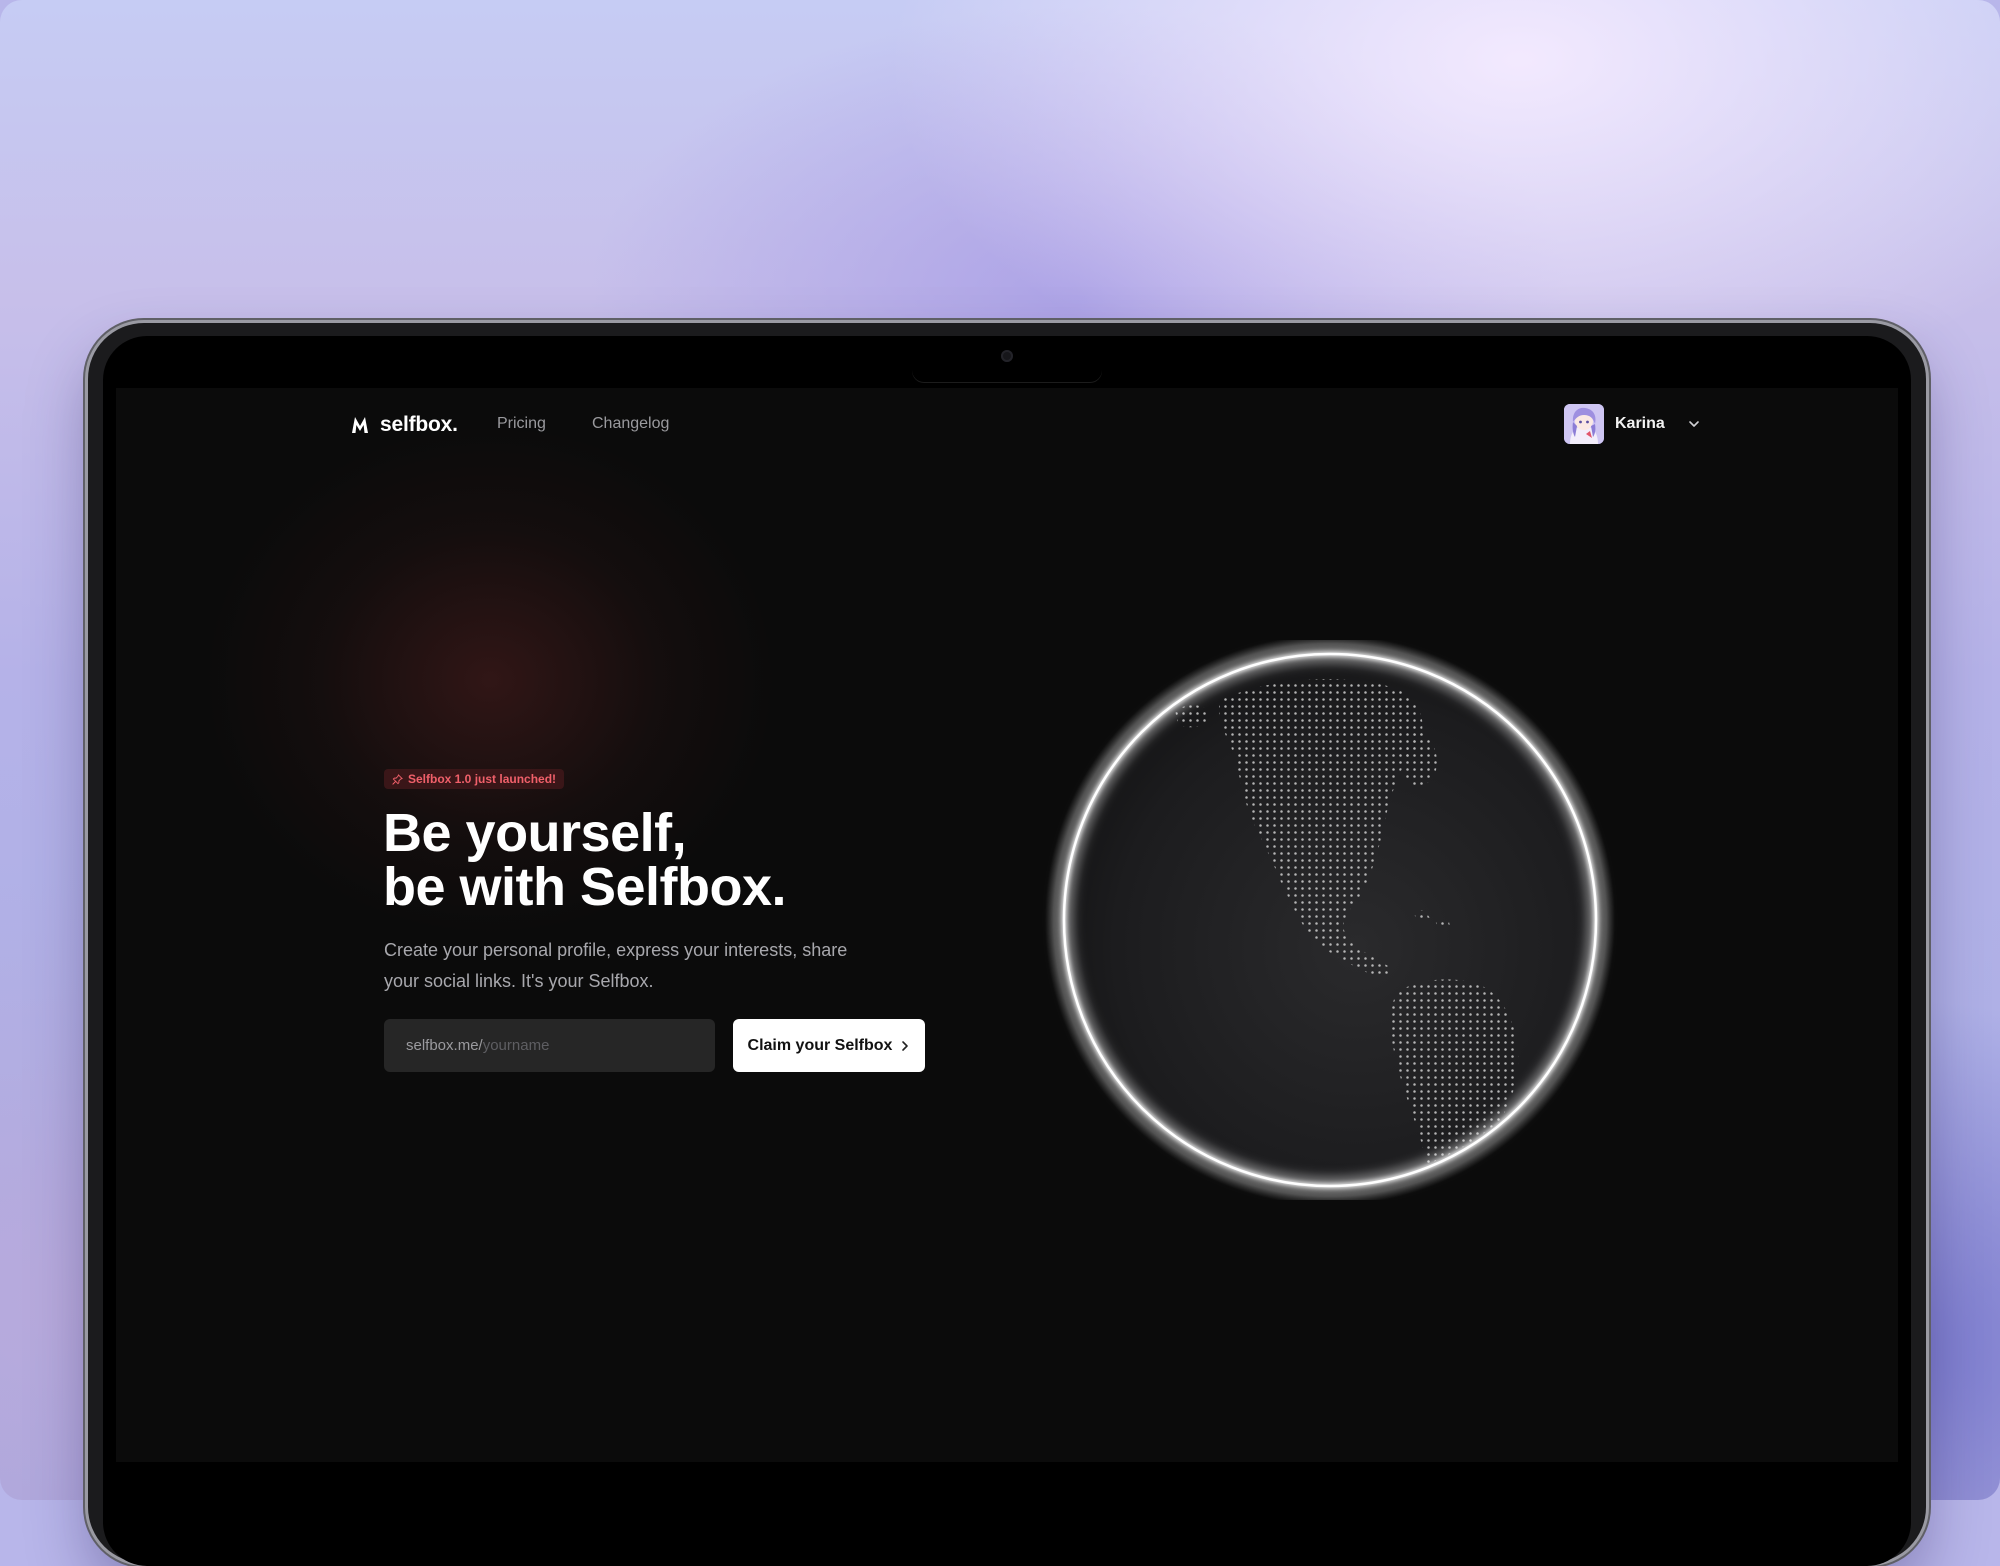 The image size is (2000, 1566). I want to click on screen-bottom-edge, so click(1007, 1481).